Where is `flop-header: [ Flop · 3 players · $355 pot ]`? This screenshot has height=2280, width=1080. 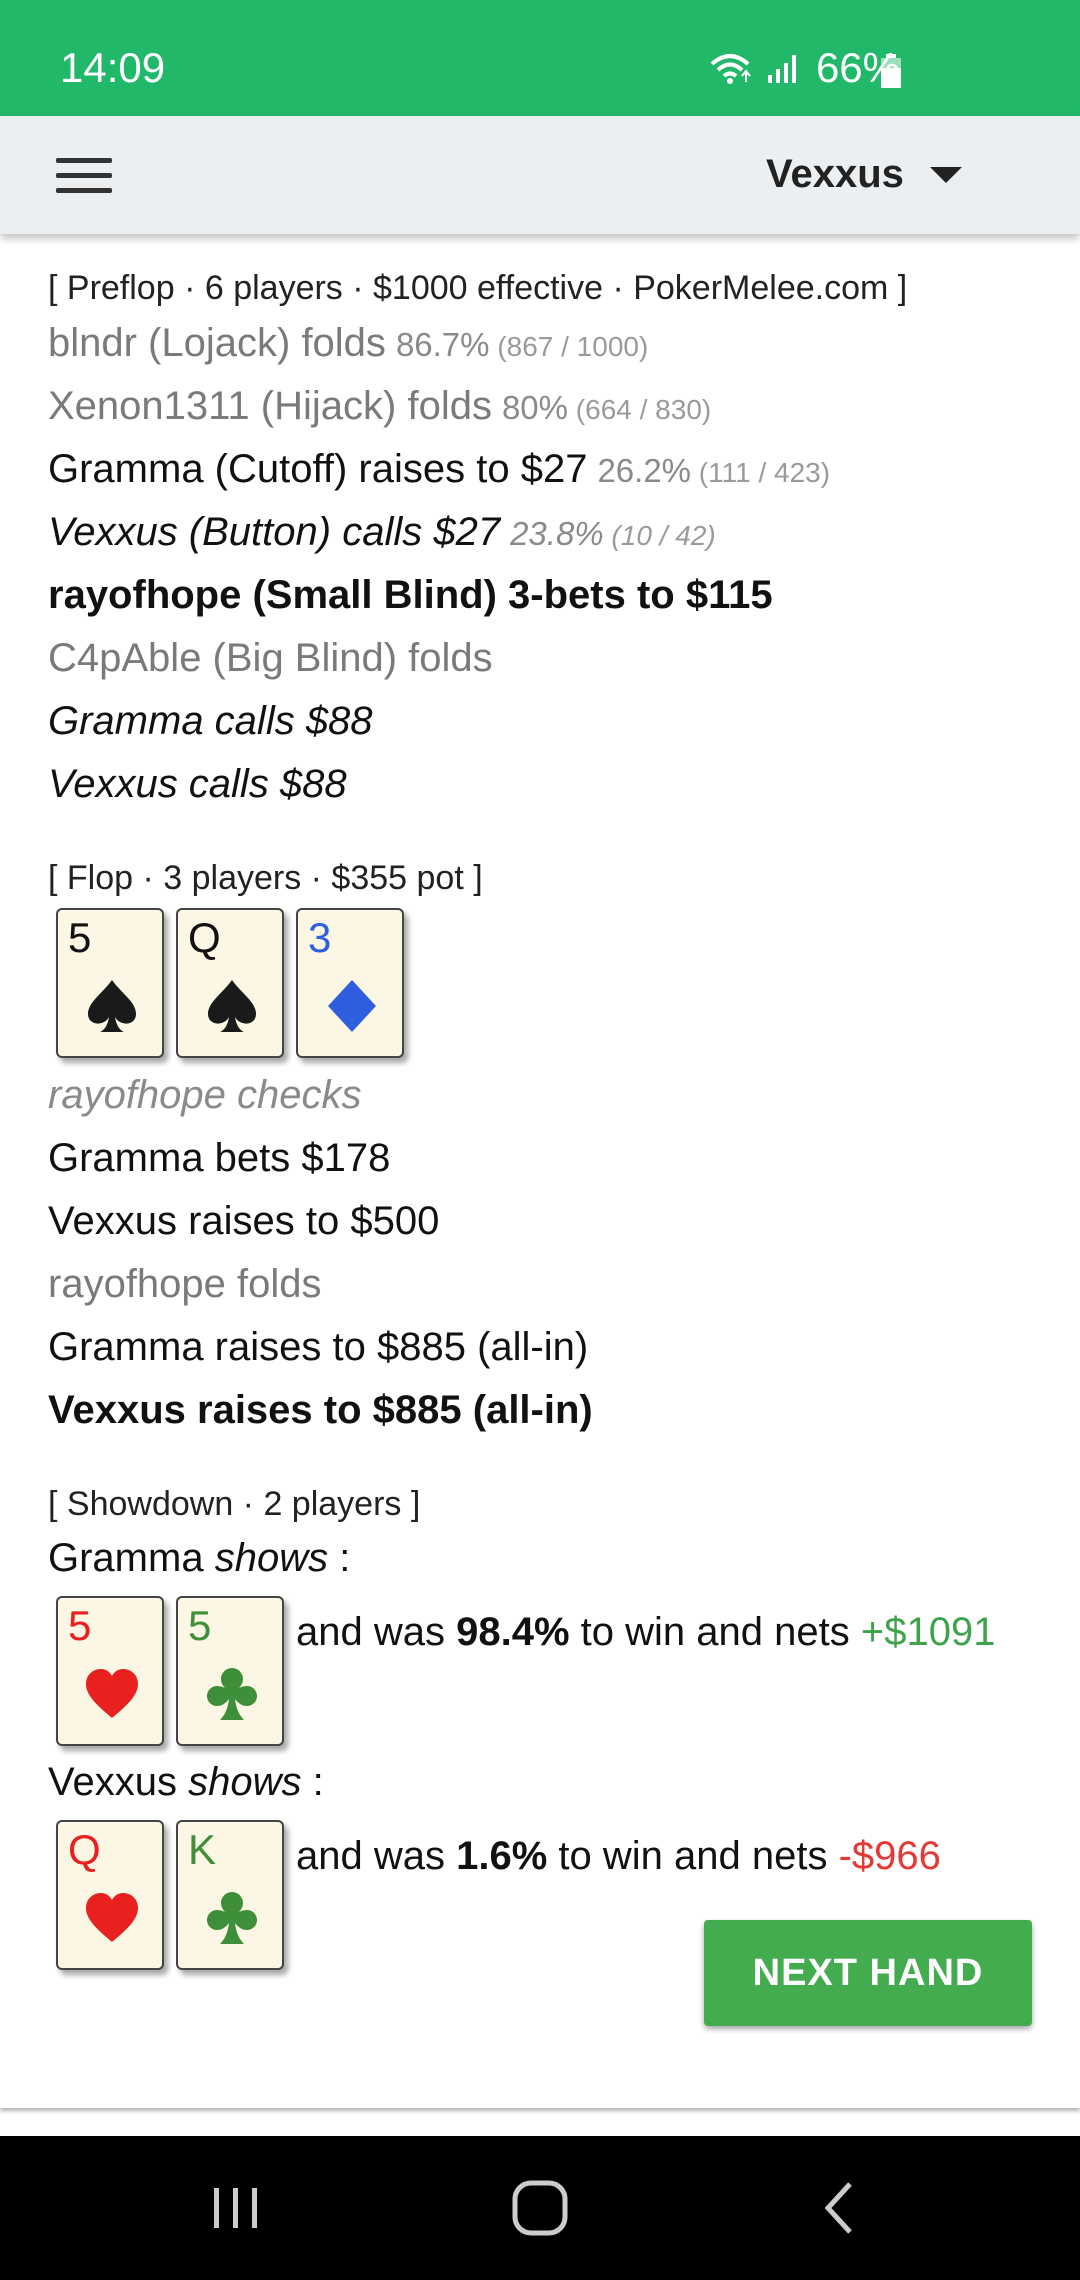
flop-header: [ Flop · 3 players · $355 pot ] is located at coordinates (265, 878).